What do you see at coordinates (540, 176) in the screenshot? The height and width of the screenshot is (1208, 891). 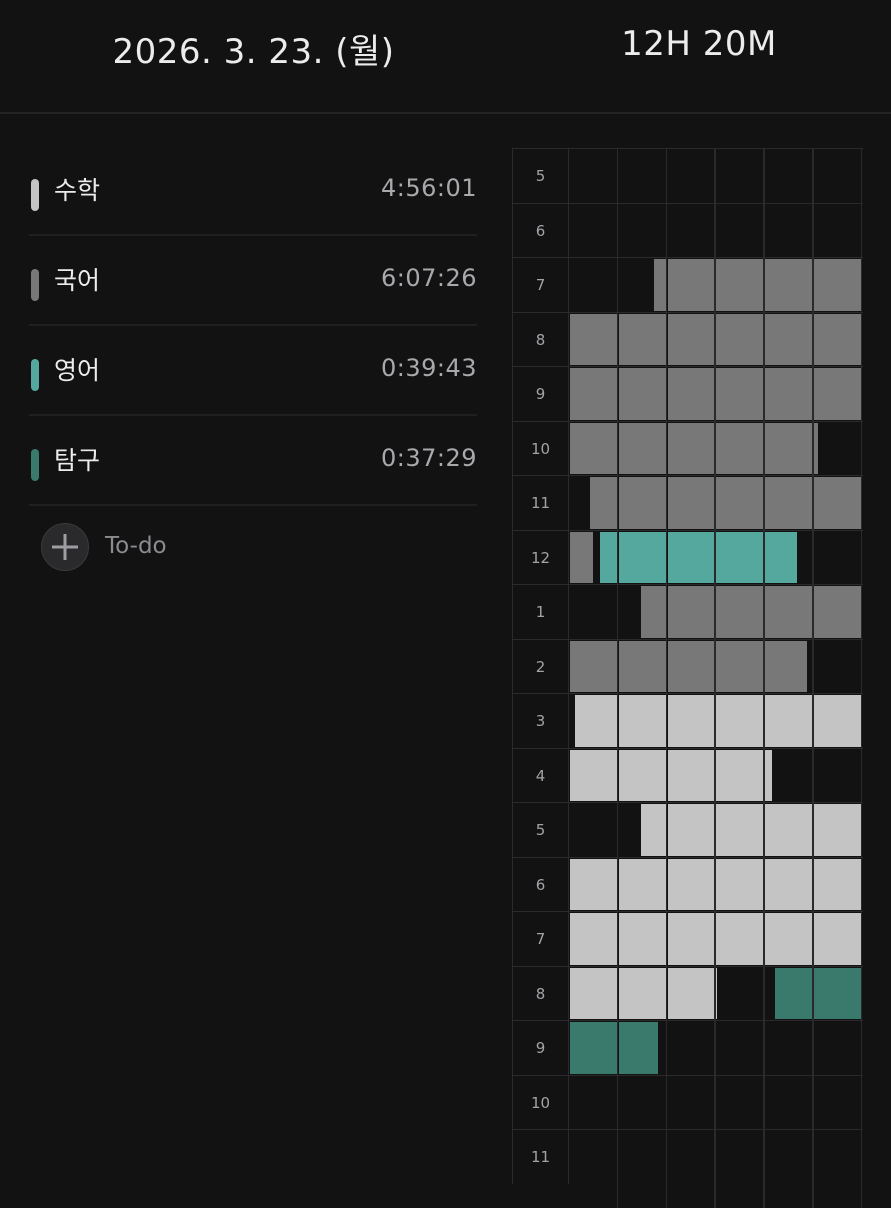 I see `hour-label: 5` at bounding box center [540, 176].